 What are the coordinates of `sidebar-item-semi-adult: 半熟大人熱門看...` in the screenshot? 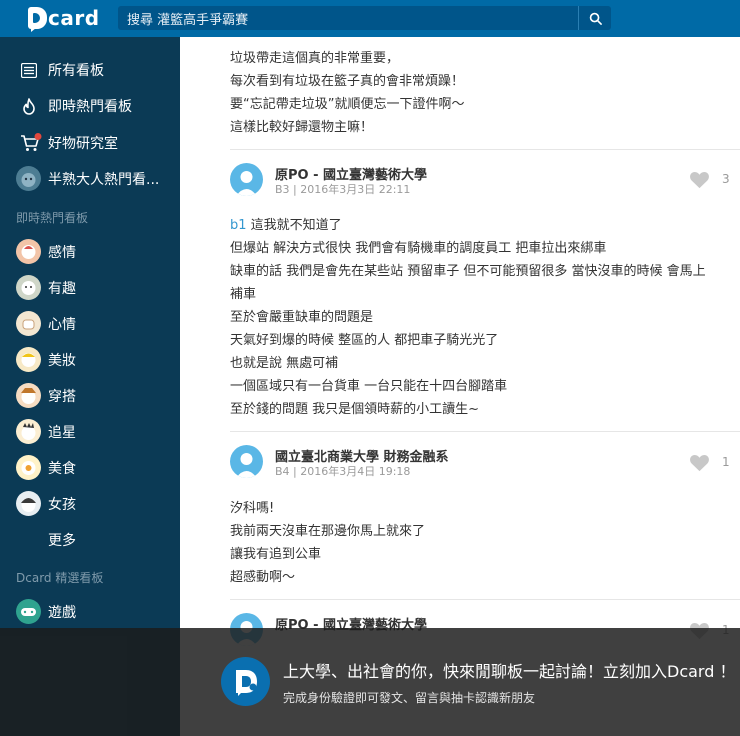 It's located at (90, 179).